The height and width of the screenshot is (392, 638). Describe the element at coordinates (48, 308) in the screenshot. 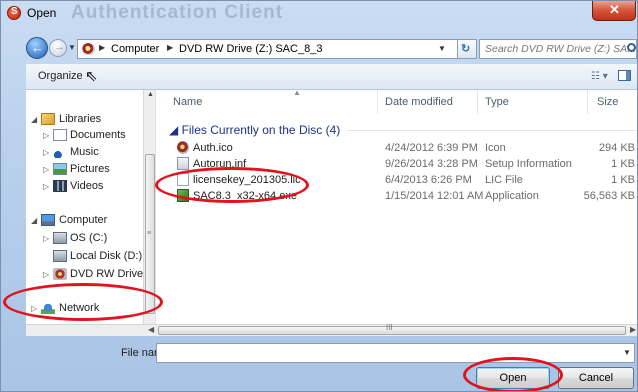

I see `network-icon` at that location.